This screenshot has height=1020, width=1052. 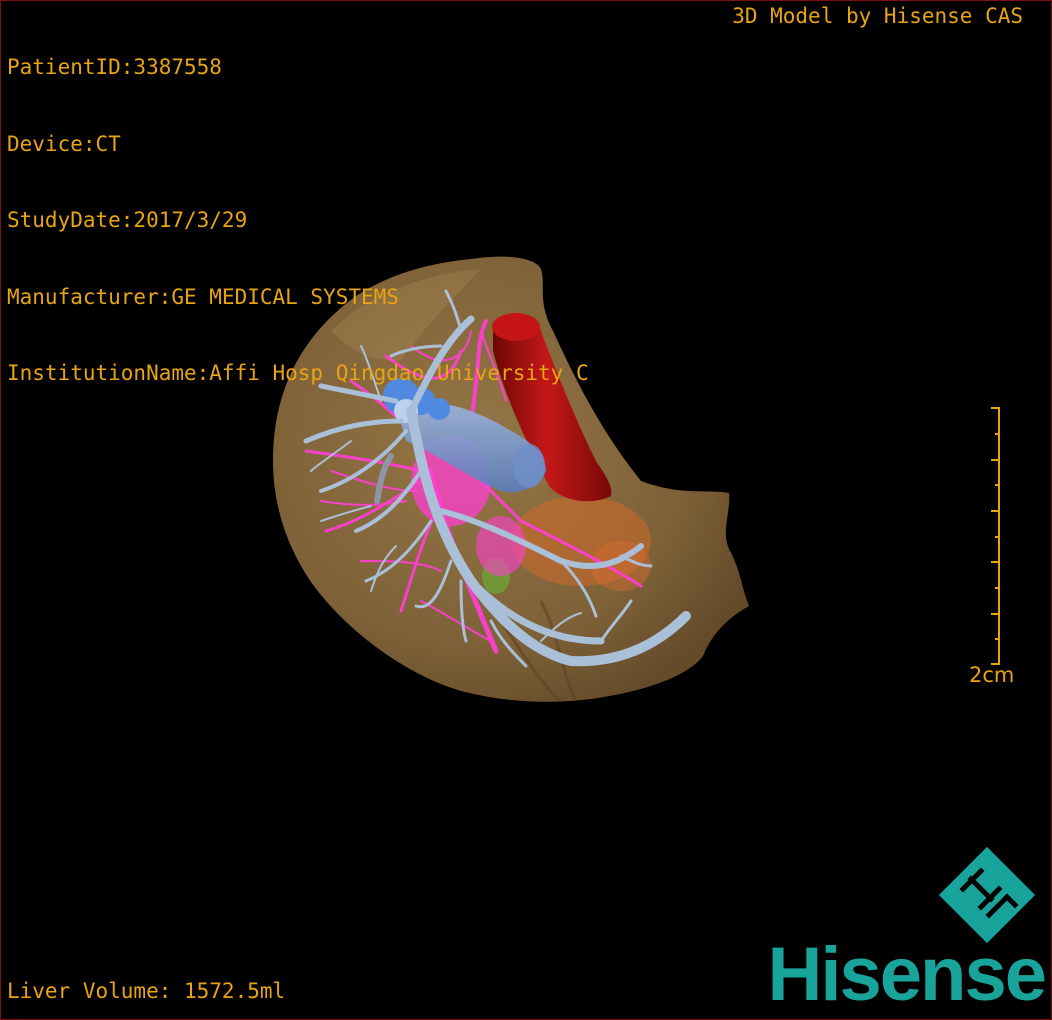 I want to click on device-text: Device:CT, so click(x=64, y=143).